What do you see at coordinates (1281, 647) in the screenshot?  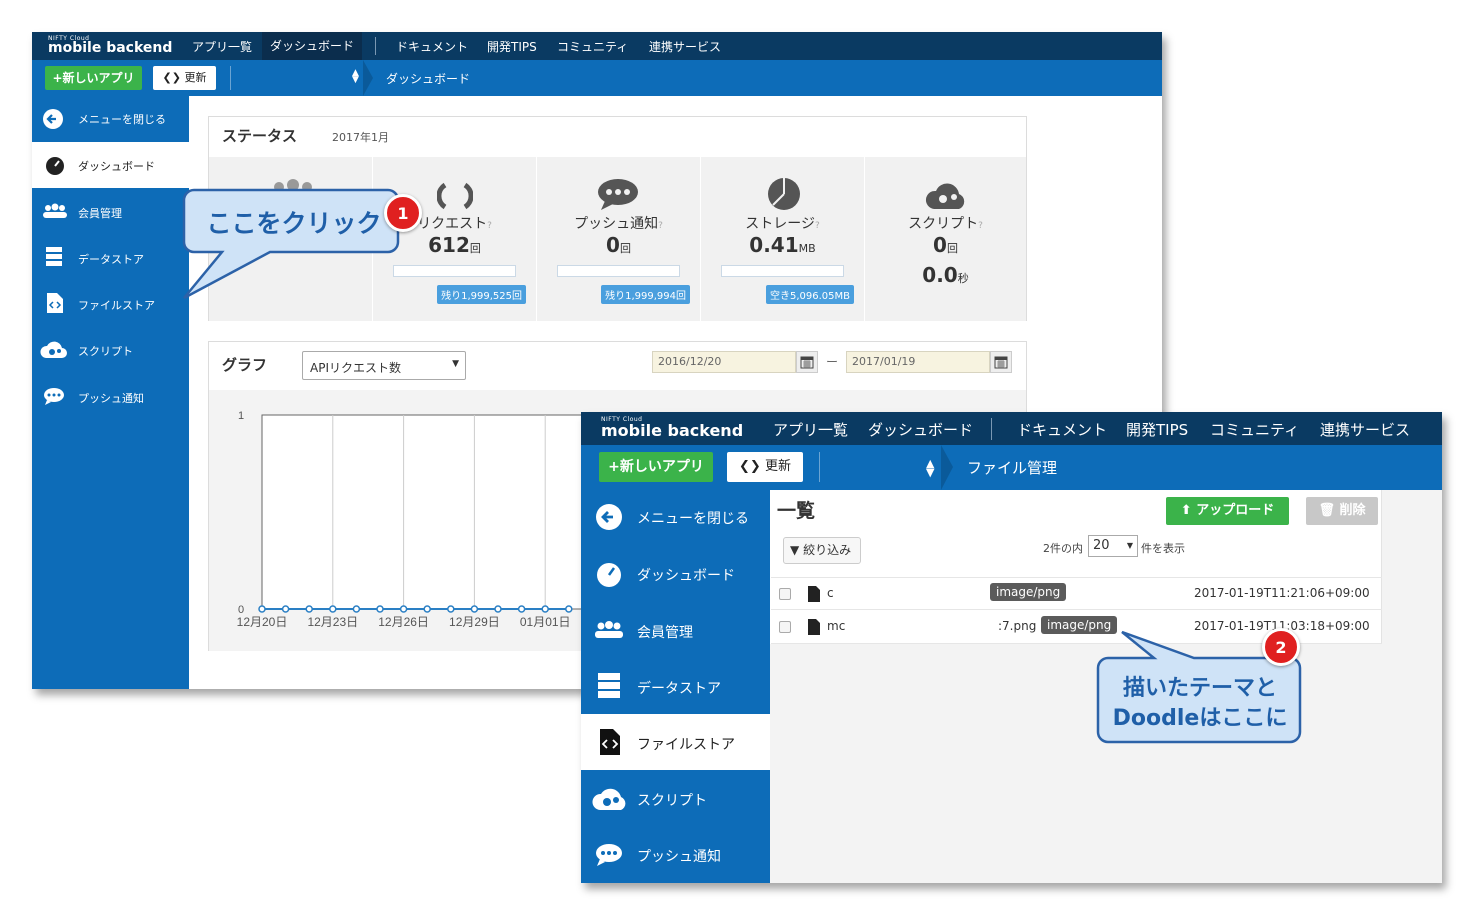 I see `callout-2-badge: 2` at bounding box center [1281, 647].